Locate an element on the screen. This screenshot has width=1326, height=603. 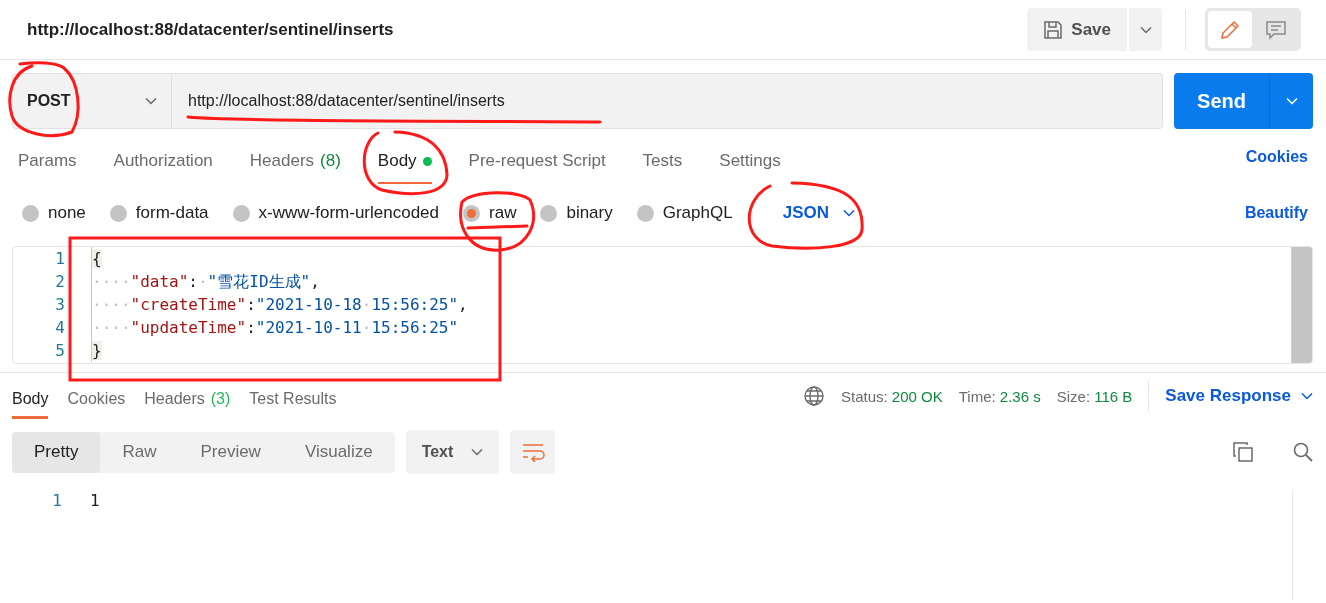
line-number: 5 is located at coordinates (59, 351).